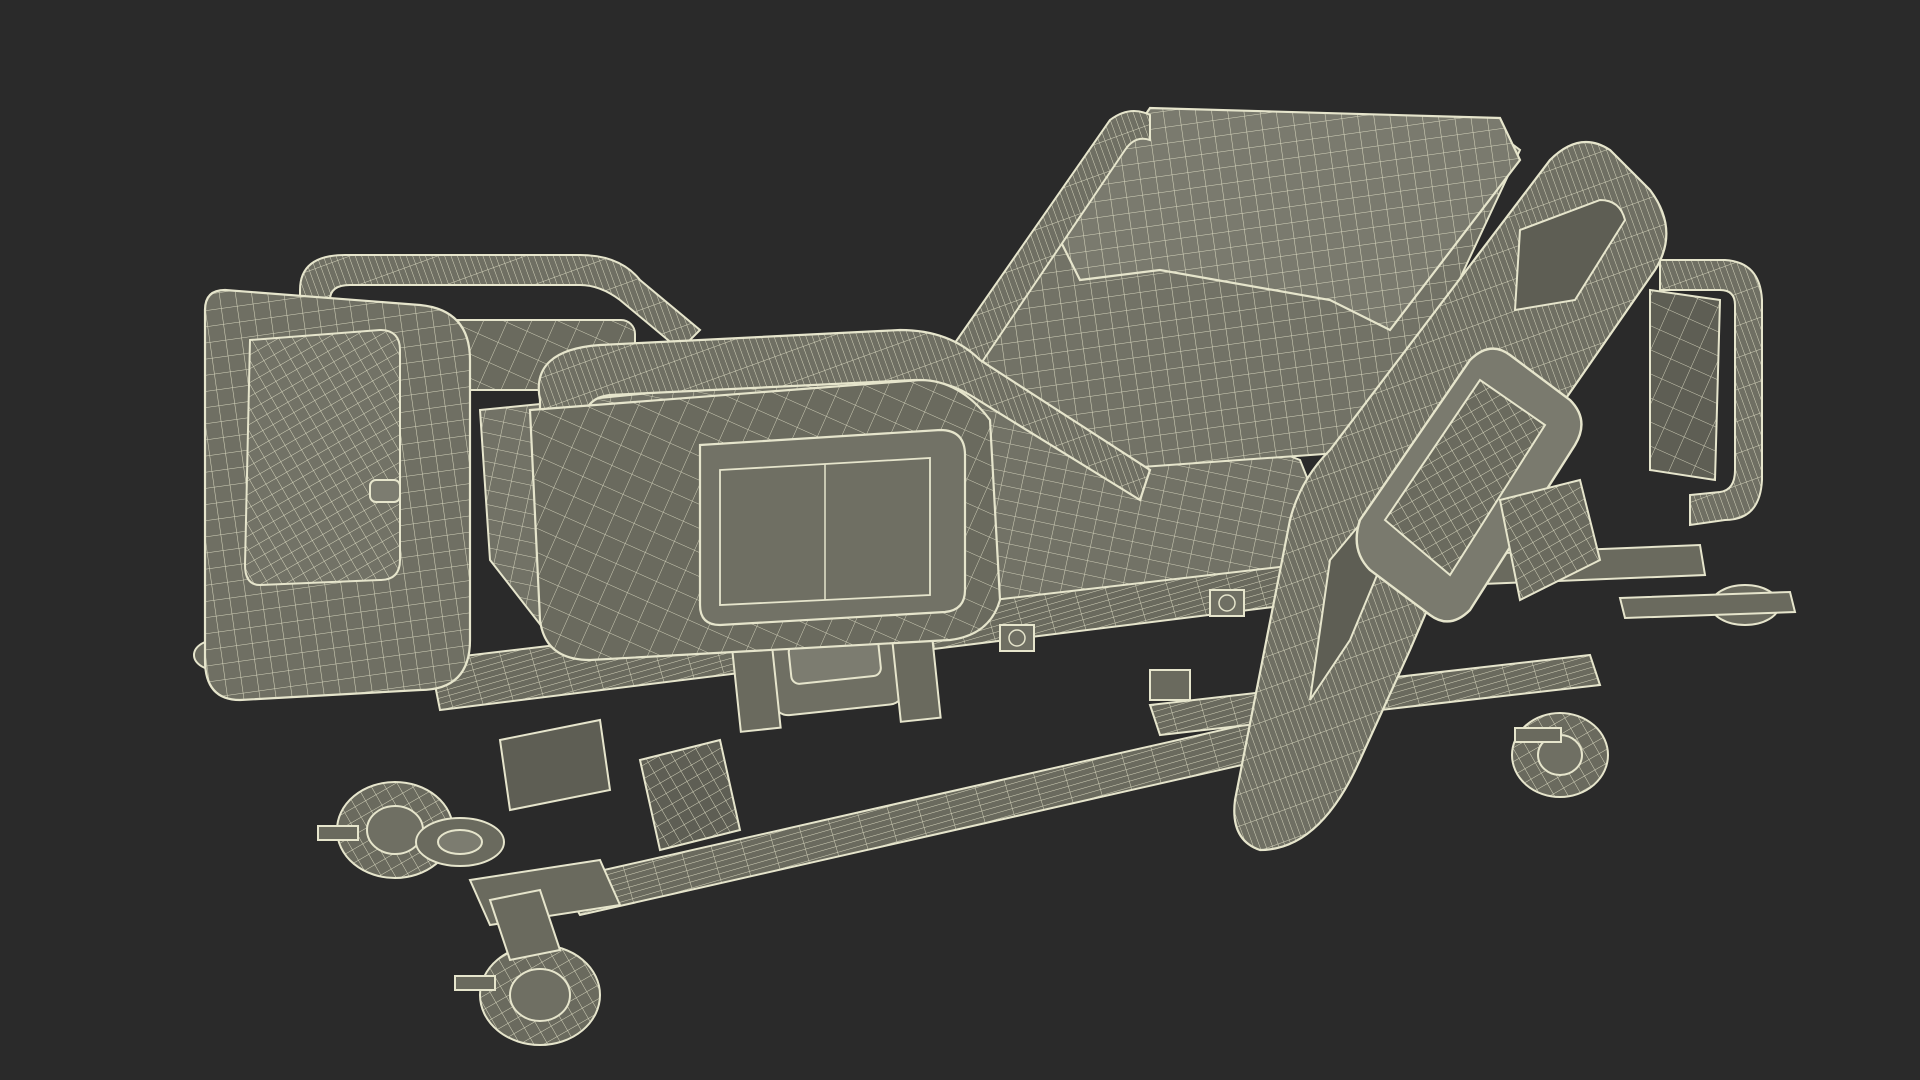 The width and height of the screenshot is (1920, 1080). What do you see at coordinates (1560, 755) in the screenshot?
I see `caster-rear-left` at bounding box center [1560, 755].